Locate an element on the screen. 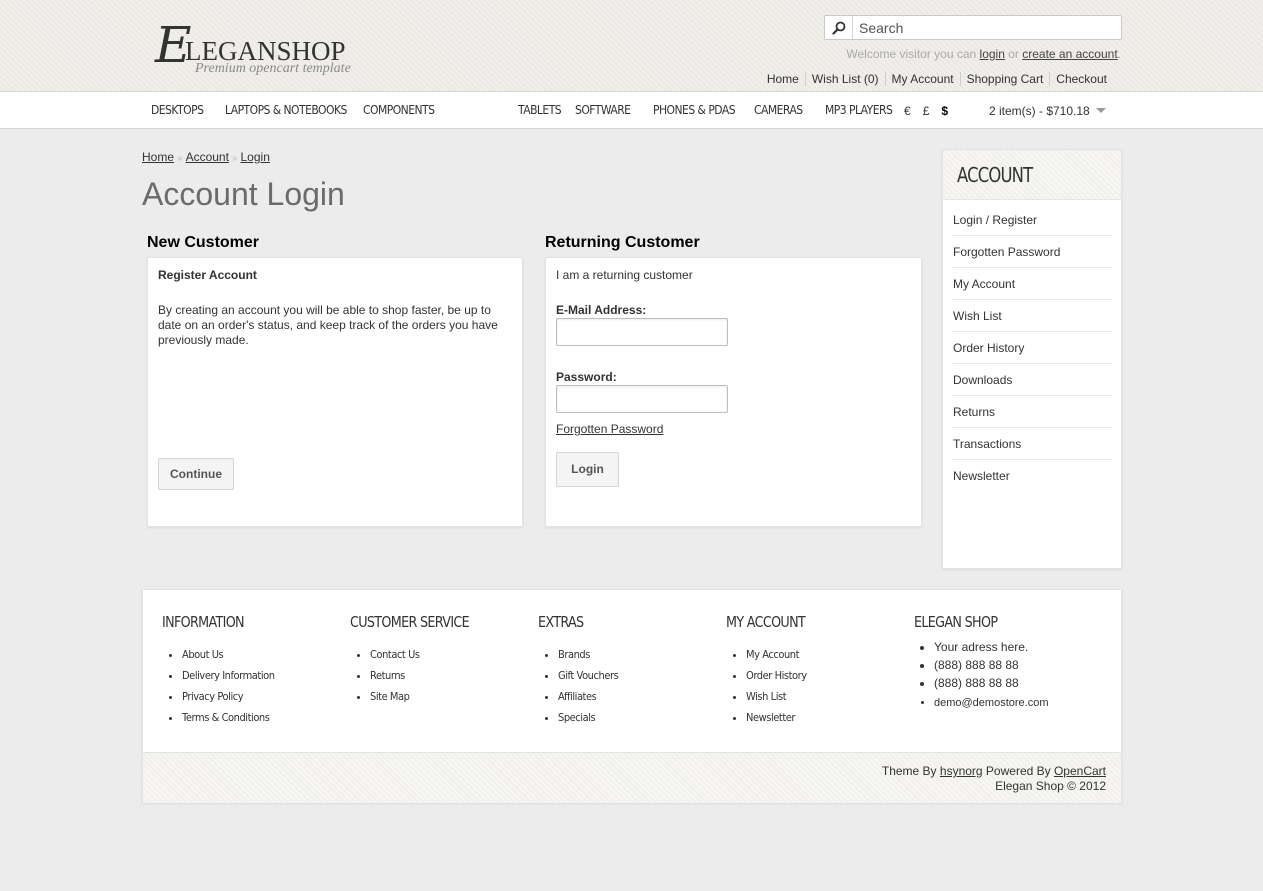  breadcrumb-home: Home is located at coordinates (158, 157).